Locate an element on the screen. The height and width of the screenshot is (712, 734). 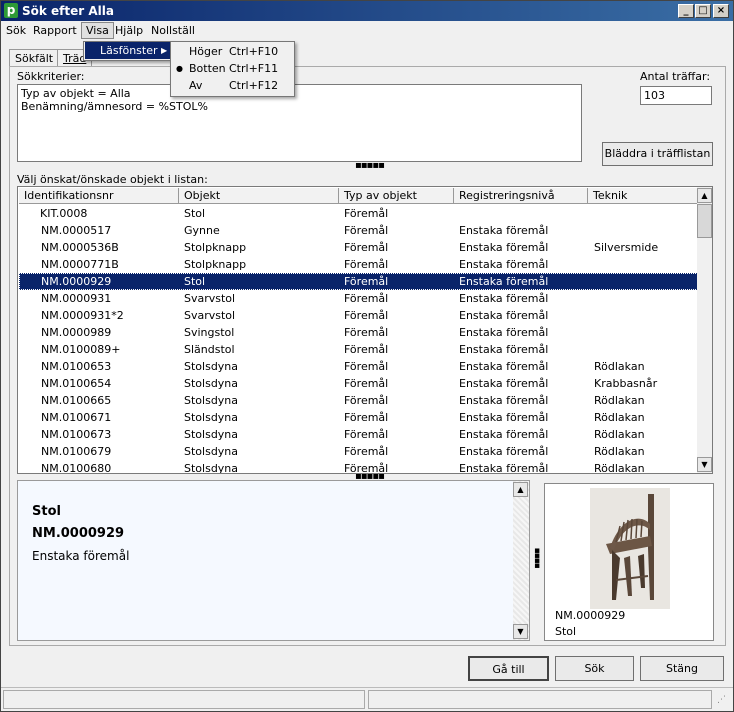
submenu-item: Höger Ctrl+F10 is located at coordinates (231, 51).